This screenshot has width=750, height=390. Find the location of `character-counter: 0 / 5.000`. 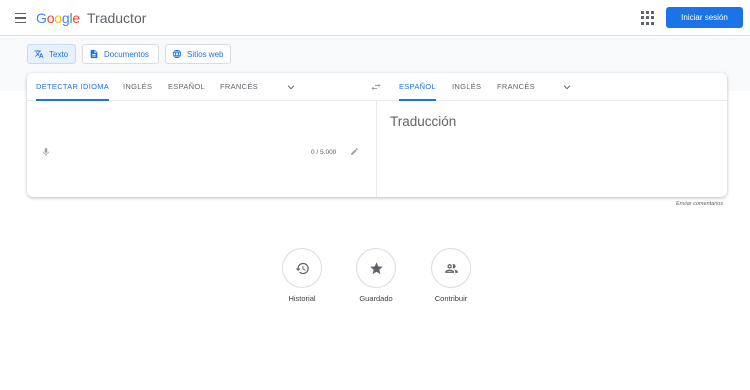

character-counter: 0 / 5.000 is located at coordinates (324, 152).